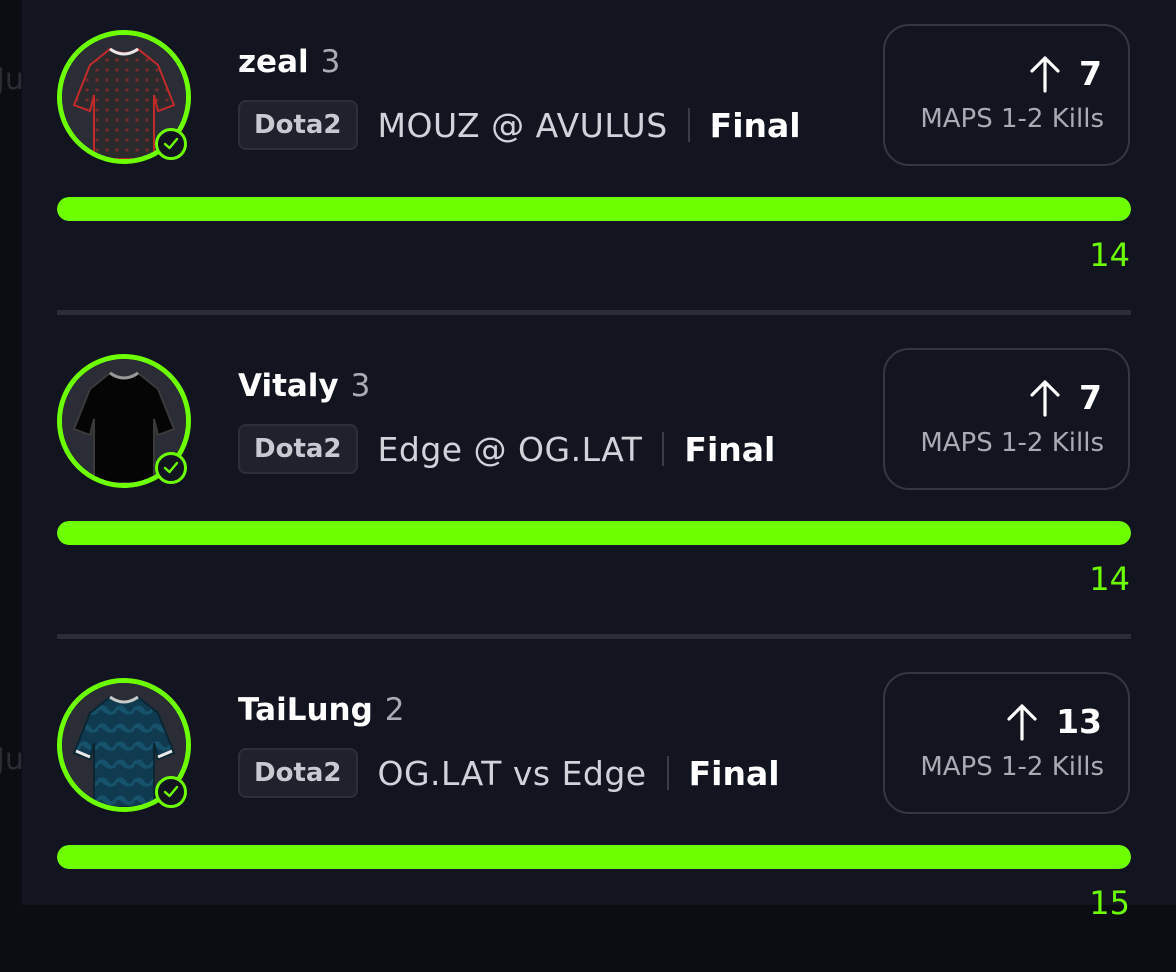 The width and height of the screenshot is (1176, 972). Describe the element at coordinates (512, 773) in the screenshot. I see `matchup-label: OG.LAT vs Edge` at that location.